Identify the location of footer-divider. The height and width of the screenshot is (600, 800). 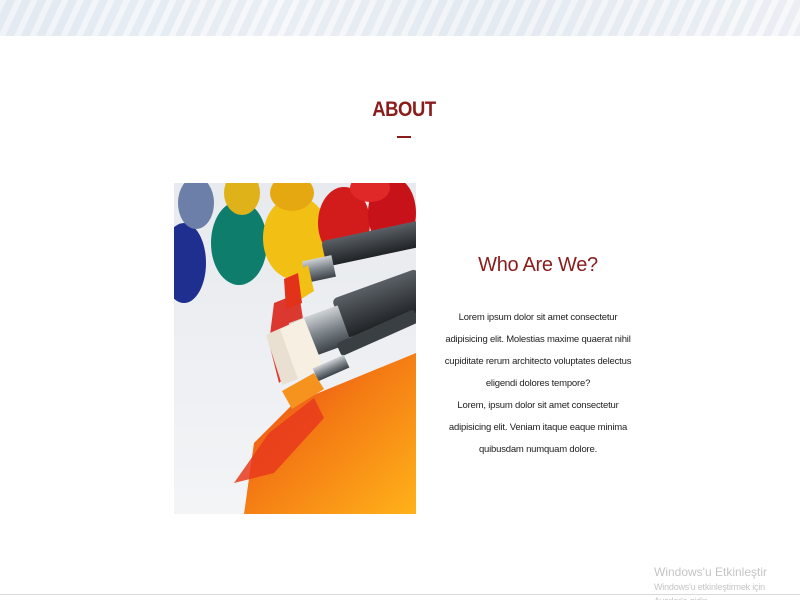
(400, 594).